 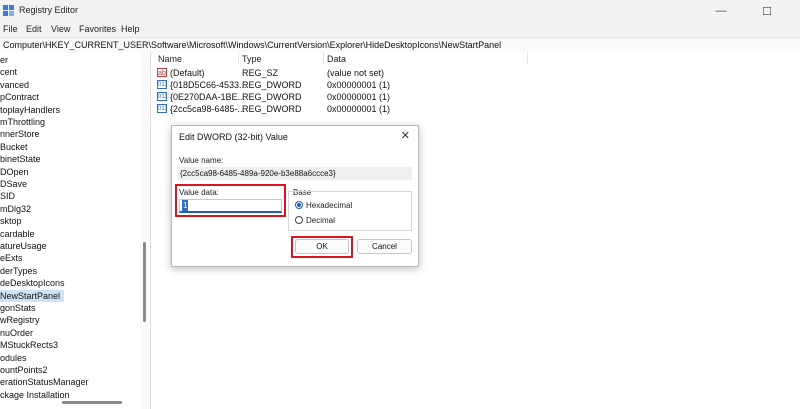 I want to click on tree-item: odules, so click(x=13, y=358).